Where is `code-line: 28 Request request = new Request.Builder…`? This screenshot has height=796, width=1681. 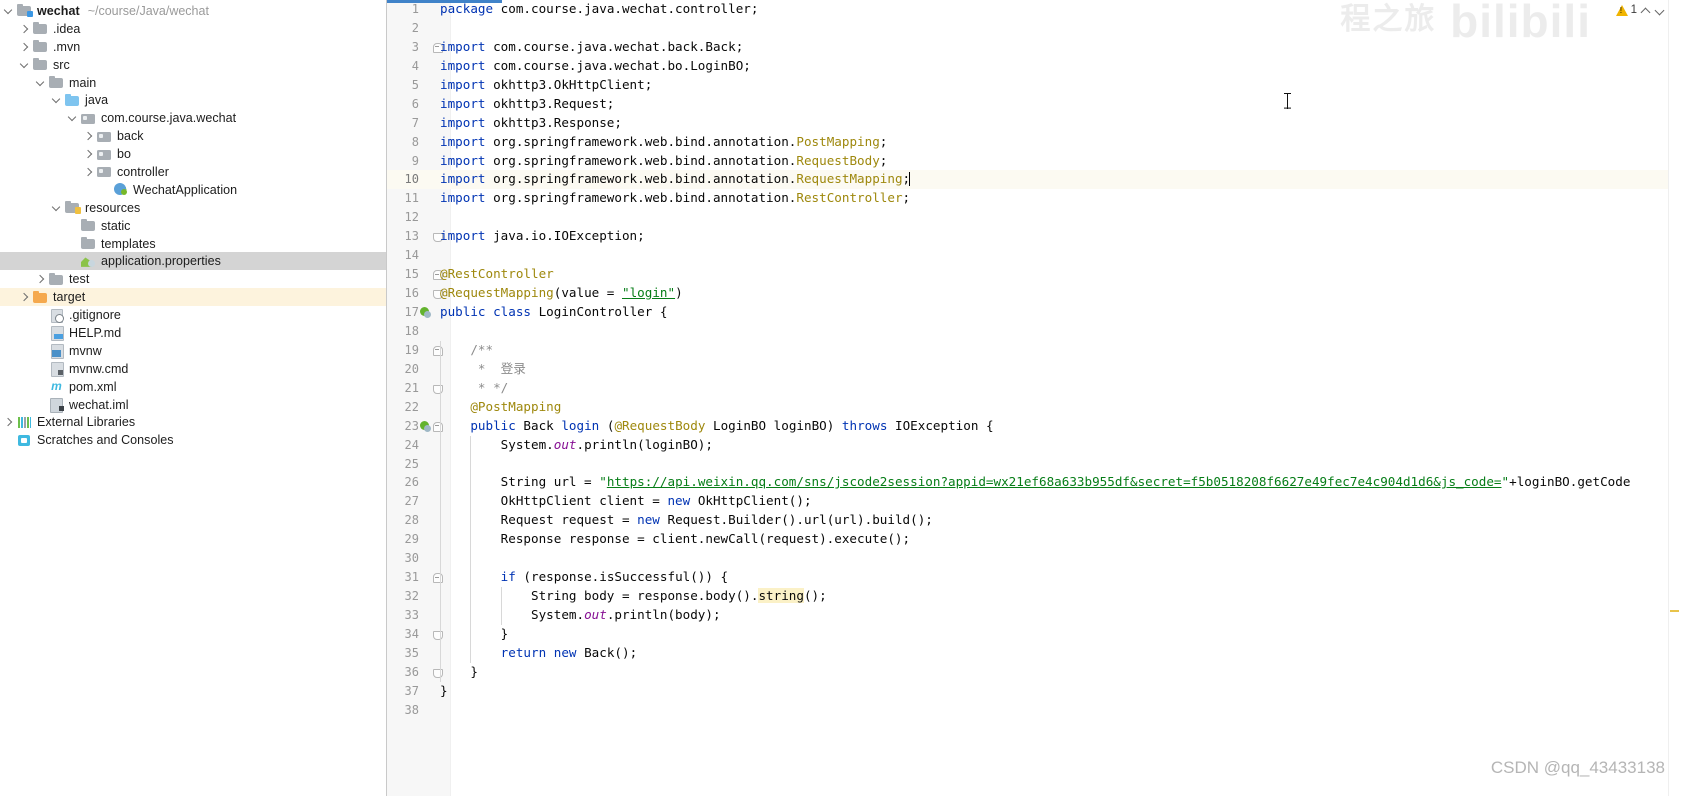
code-line: 28 Request request = new Request.Builder… is located at coordinates (1034, 521).